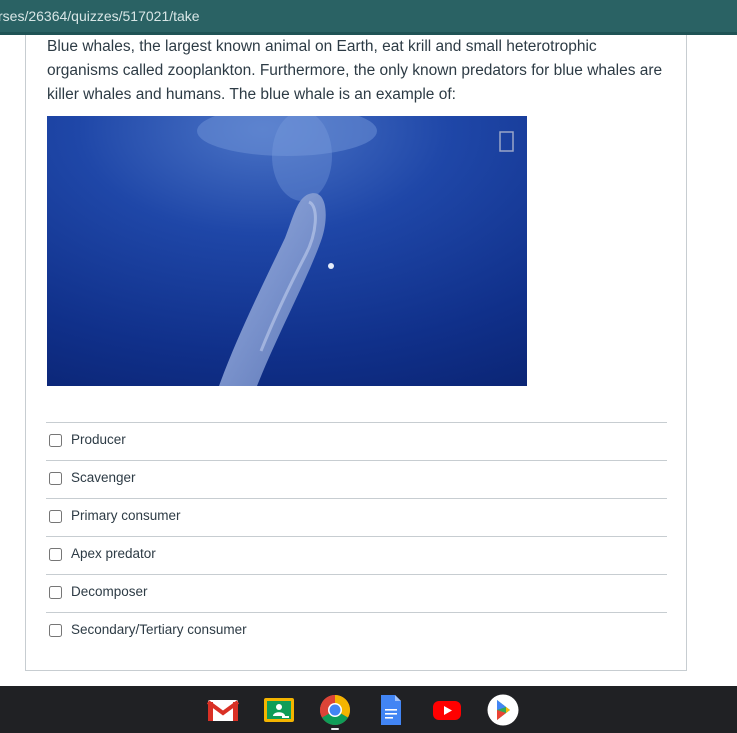 The width and height of the screenshot is (737, 733). Describe the element at coordinates (98, 439) in the screenshot. I see `answer-label: Producer` at that location.